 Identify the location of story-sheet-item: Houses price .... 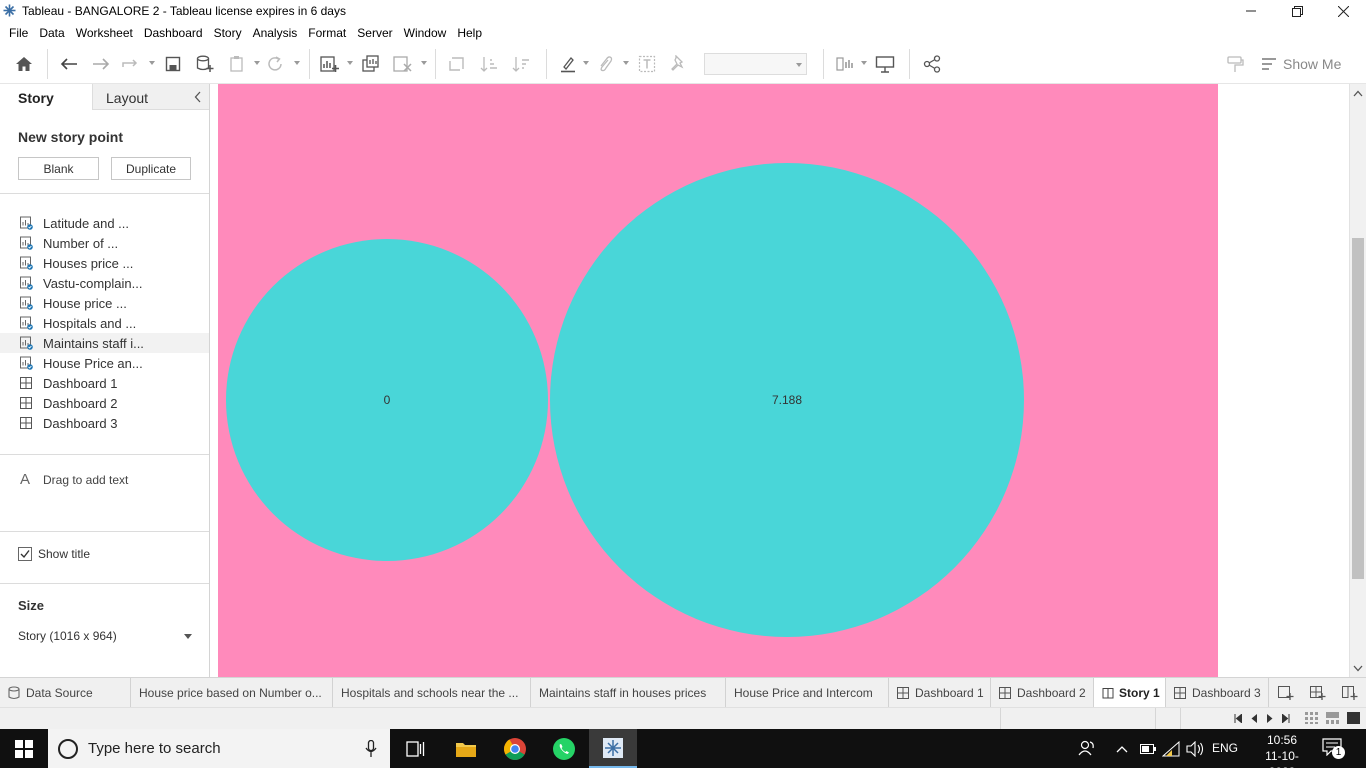
(104, 263).